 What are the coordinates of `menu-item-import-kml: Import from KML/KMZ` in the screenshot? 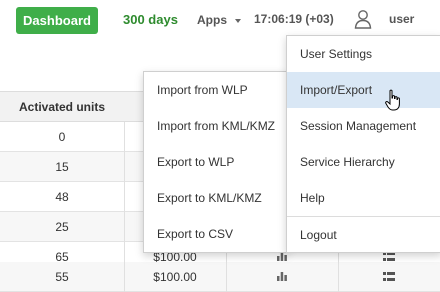 It's located at (216, 126).